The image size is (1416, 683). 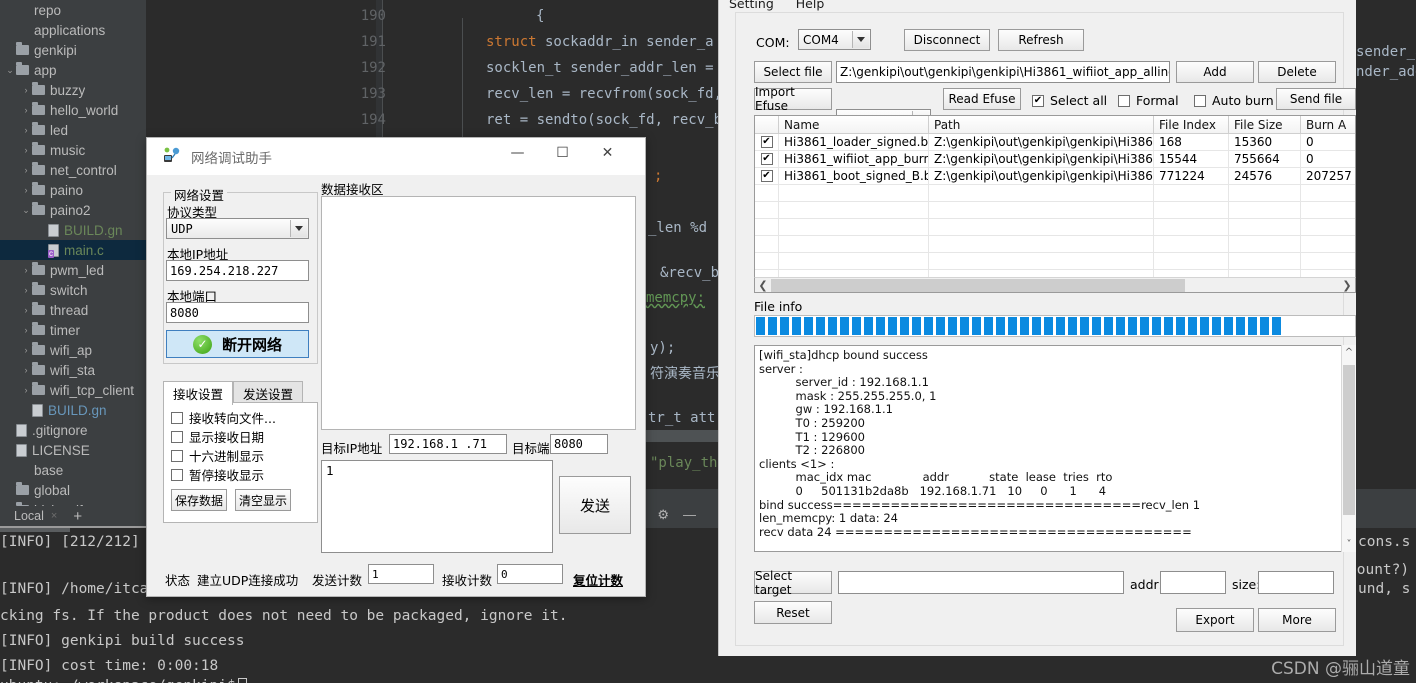 I want to click on gear-icon: ⚙, so click(x=663, y=515).